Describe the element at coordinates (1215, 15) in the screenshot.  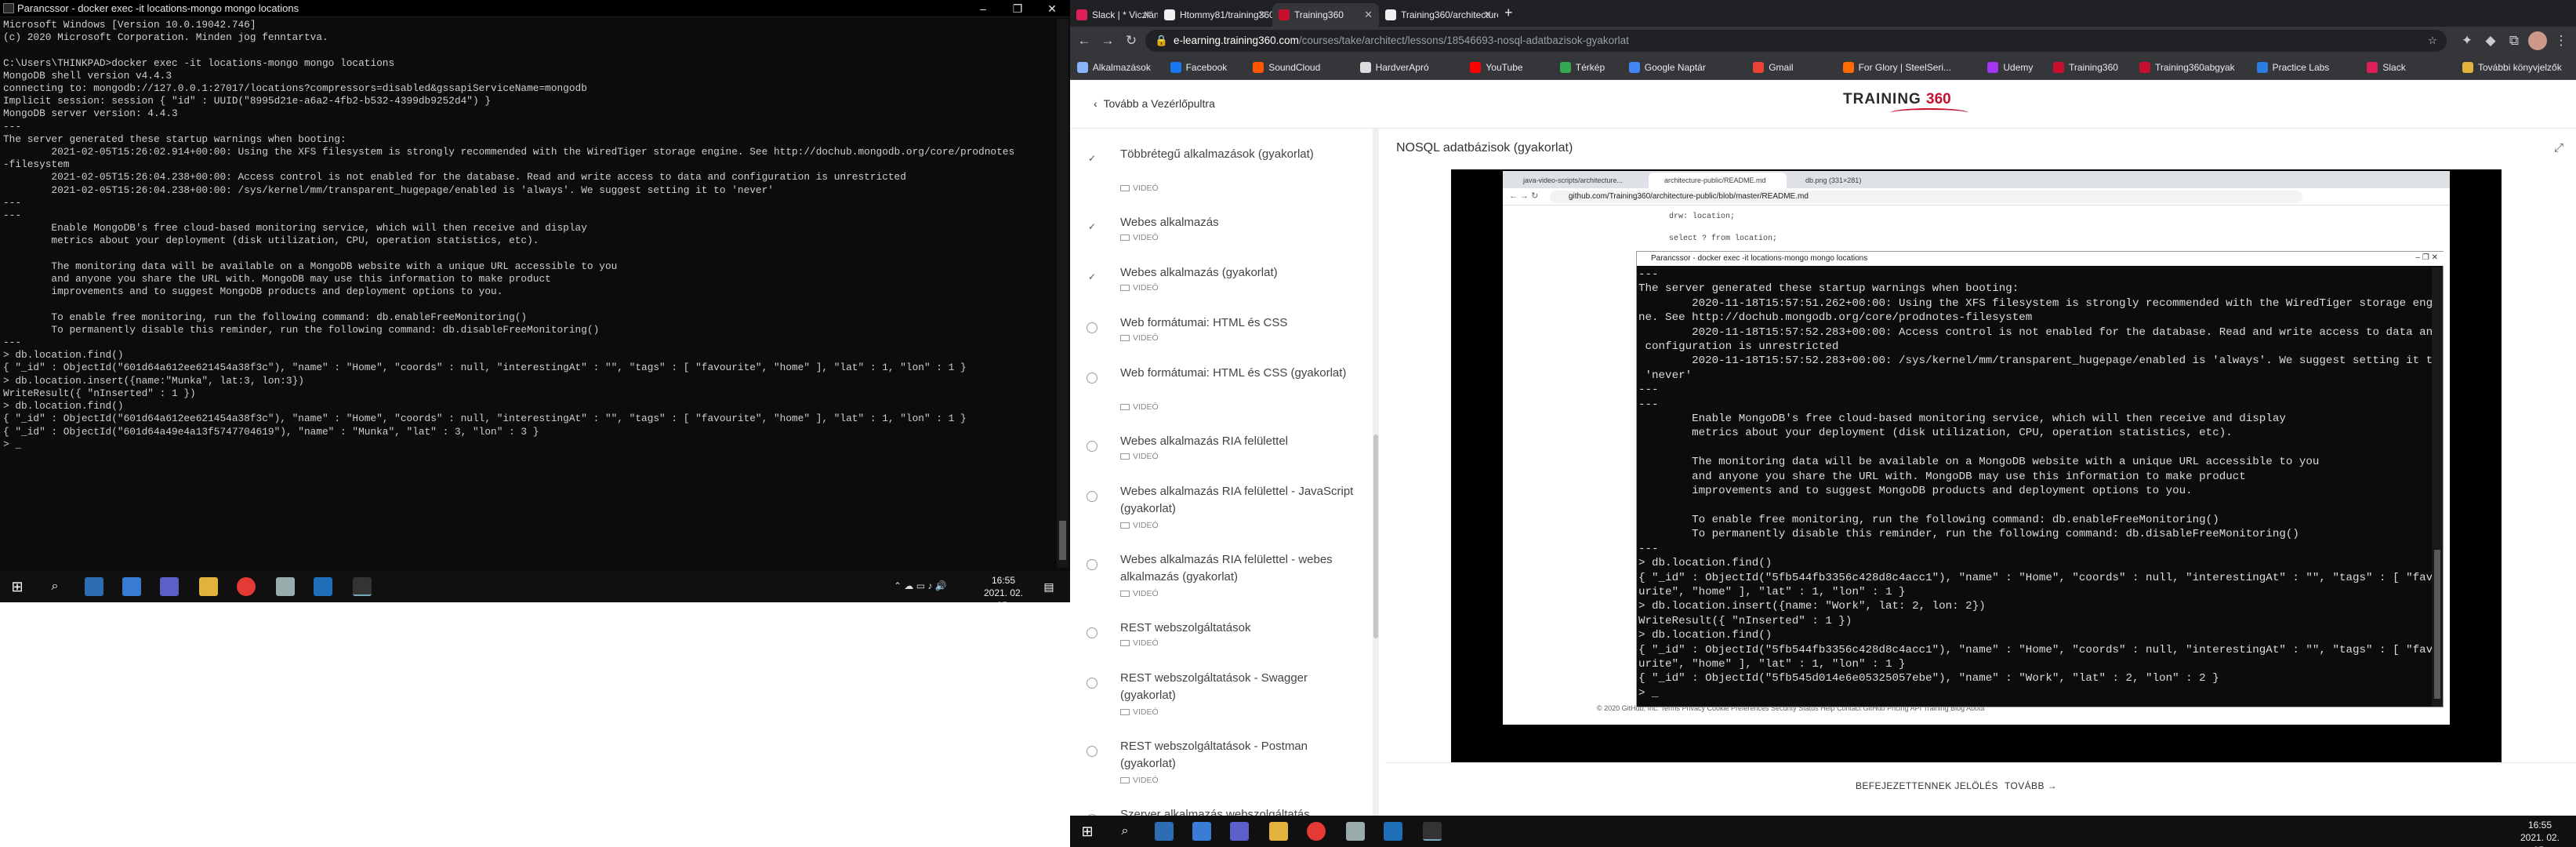
I see `tab-1: Htommy81/training360-szoftver✕` at that location.